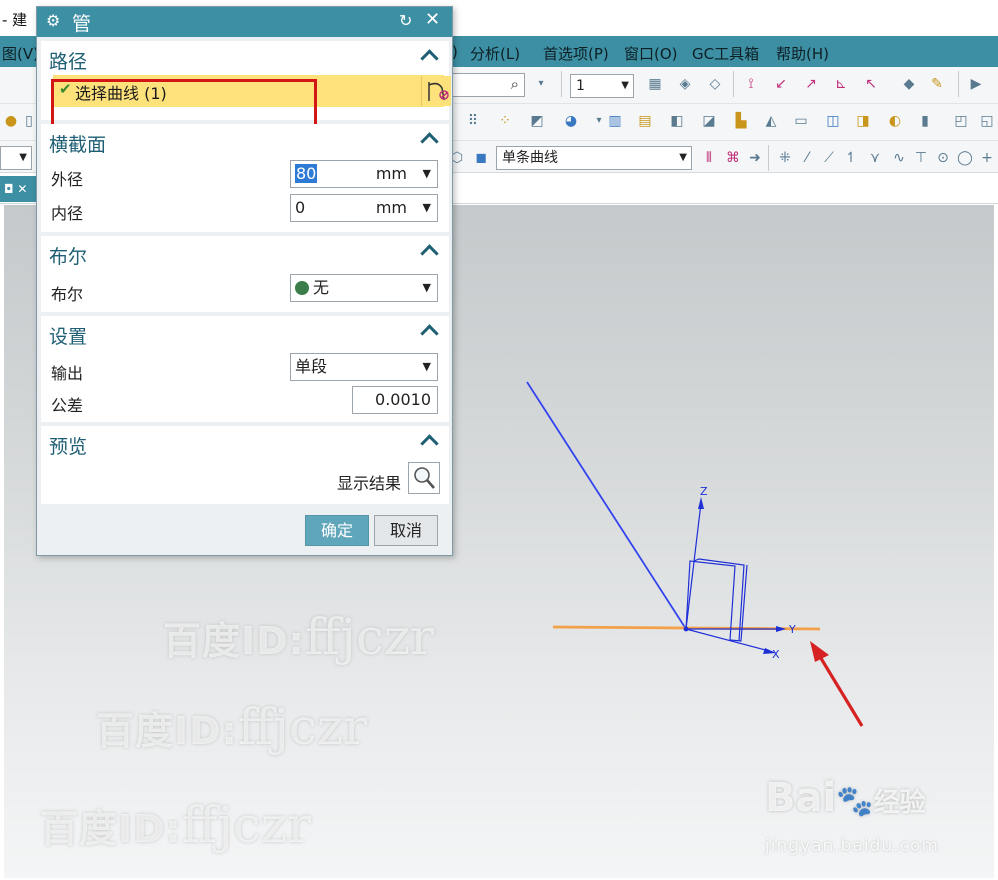 The image size is (998, 880). I want to click on section-boolean-header: 布尔, so click(245, 252).